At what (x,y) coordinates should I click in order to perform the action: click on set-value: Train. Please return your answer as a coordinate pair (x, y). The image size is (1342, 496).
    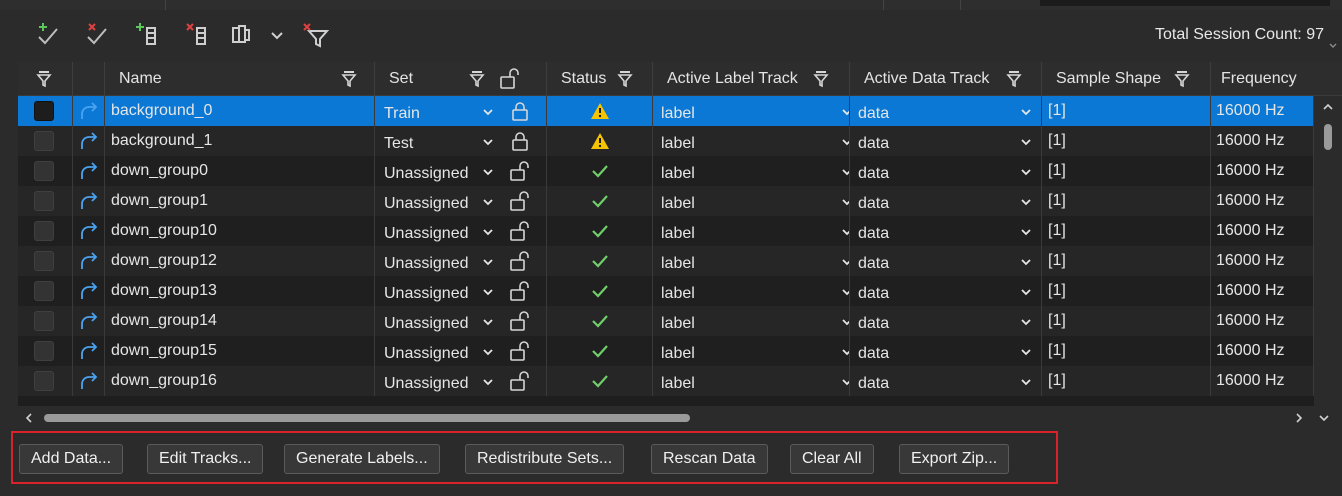
    Looking at the image, I should click on (402, 114).